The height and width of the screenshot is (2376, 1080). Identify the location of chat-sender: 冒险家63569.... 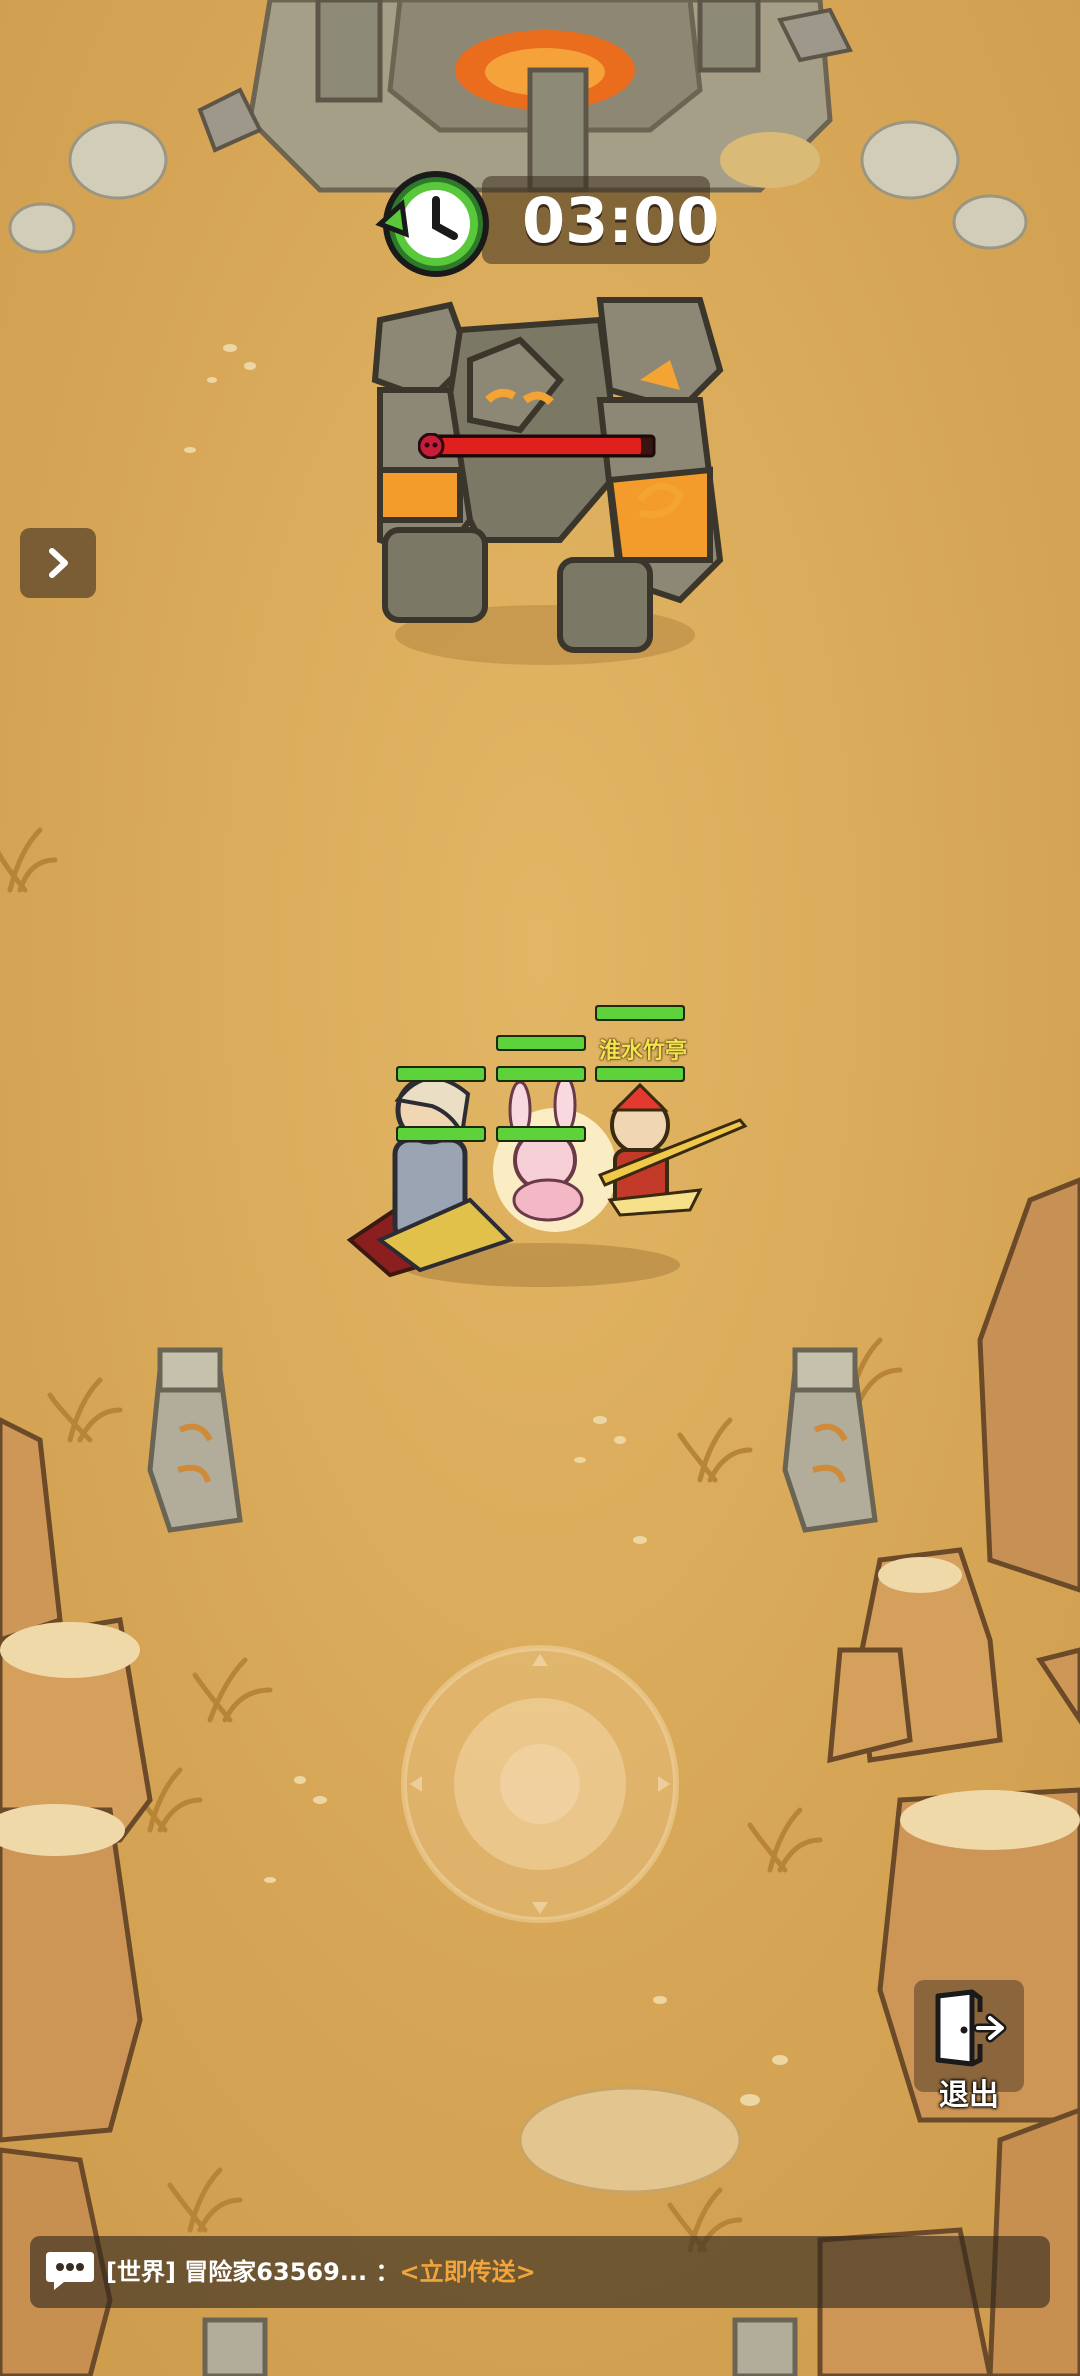
(276, 2272).